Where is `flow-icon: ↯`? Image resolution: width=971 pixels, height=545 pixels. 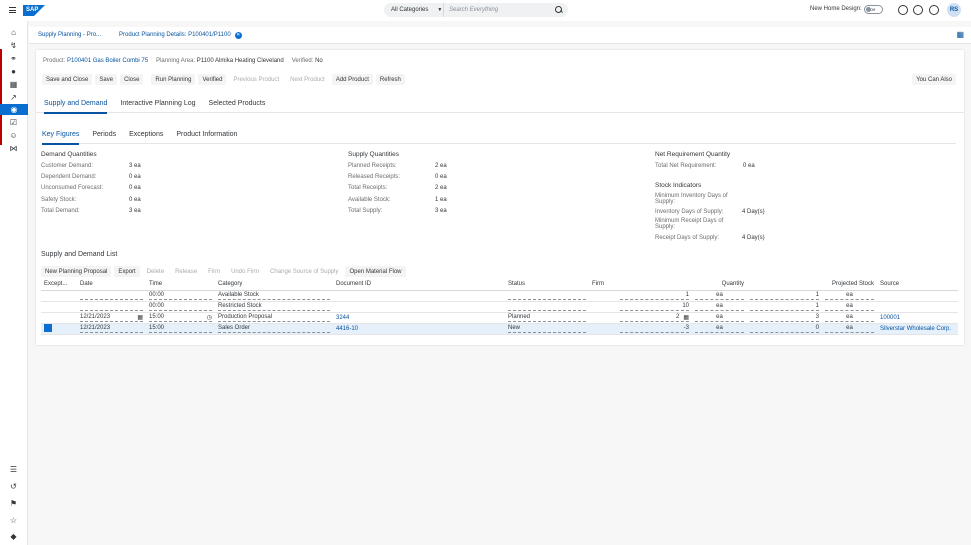 flow-icon: ↯ is located at coordinates (13, 45).